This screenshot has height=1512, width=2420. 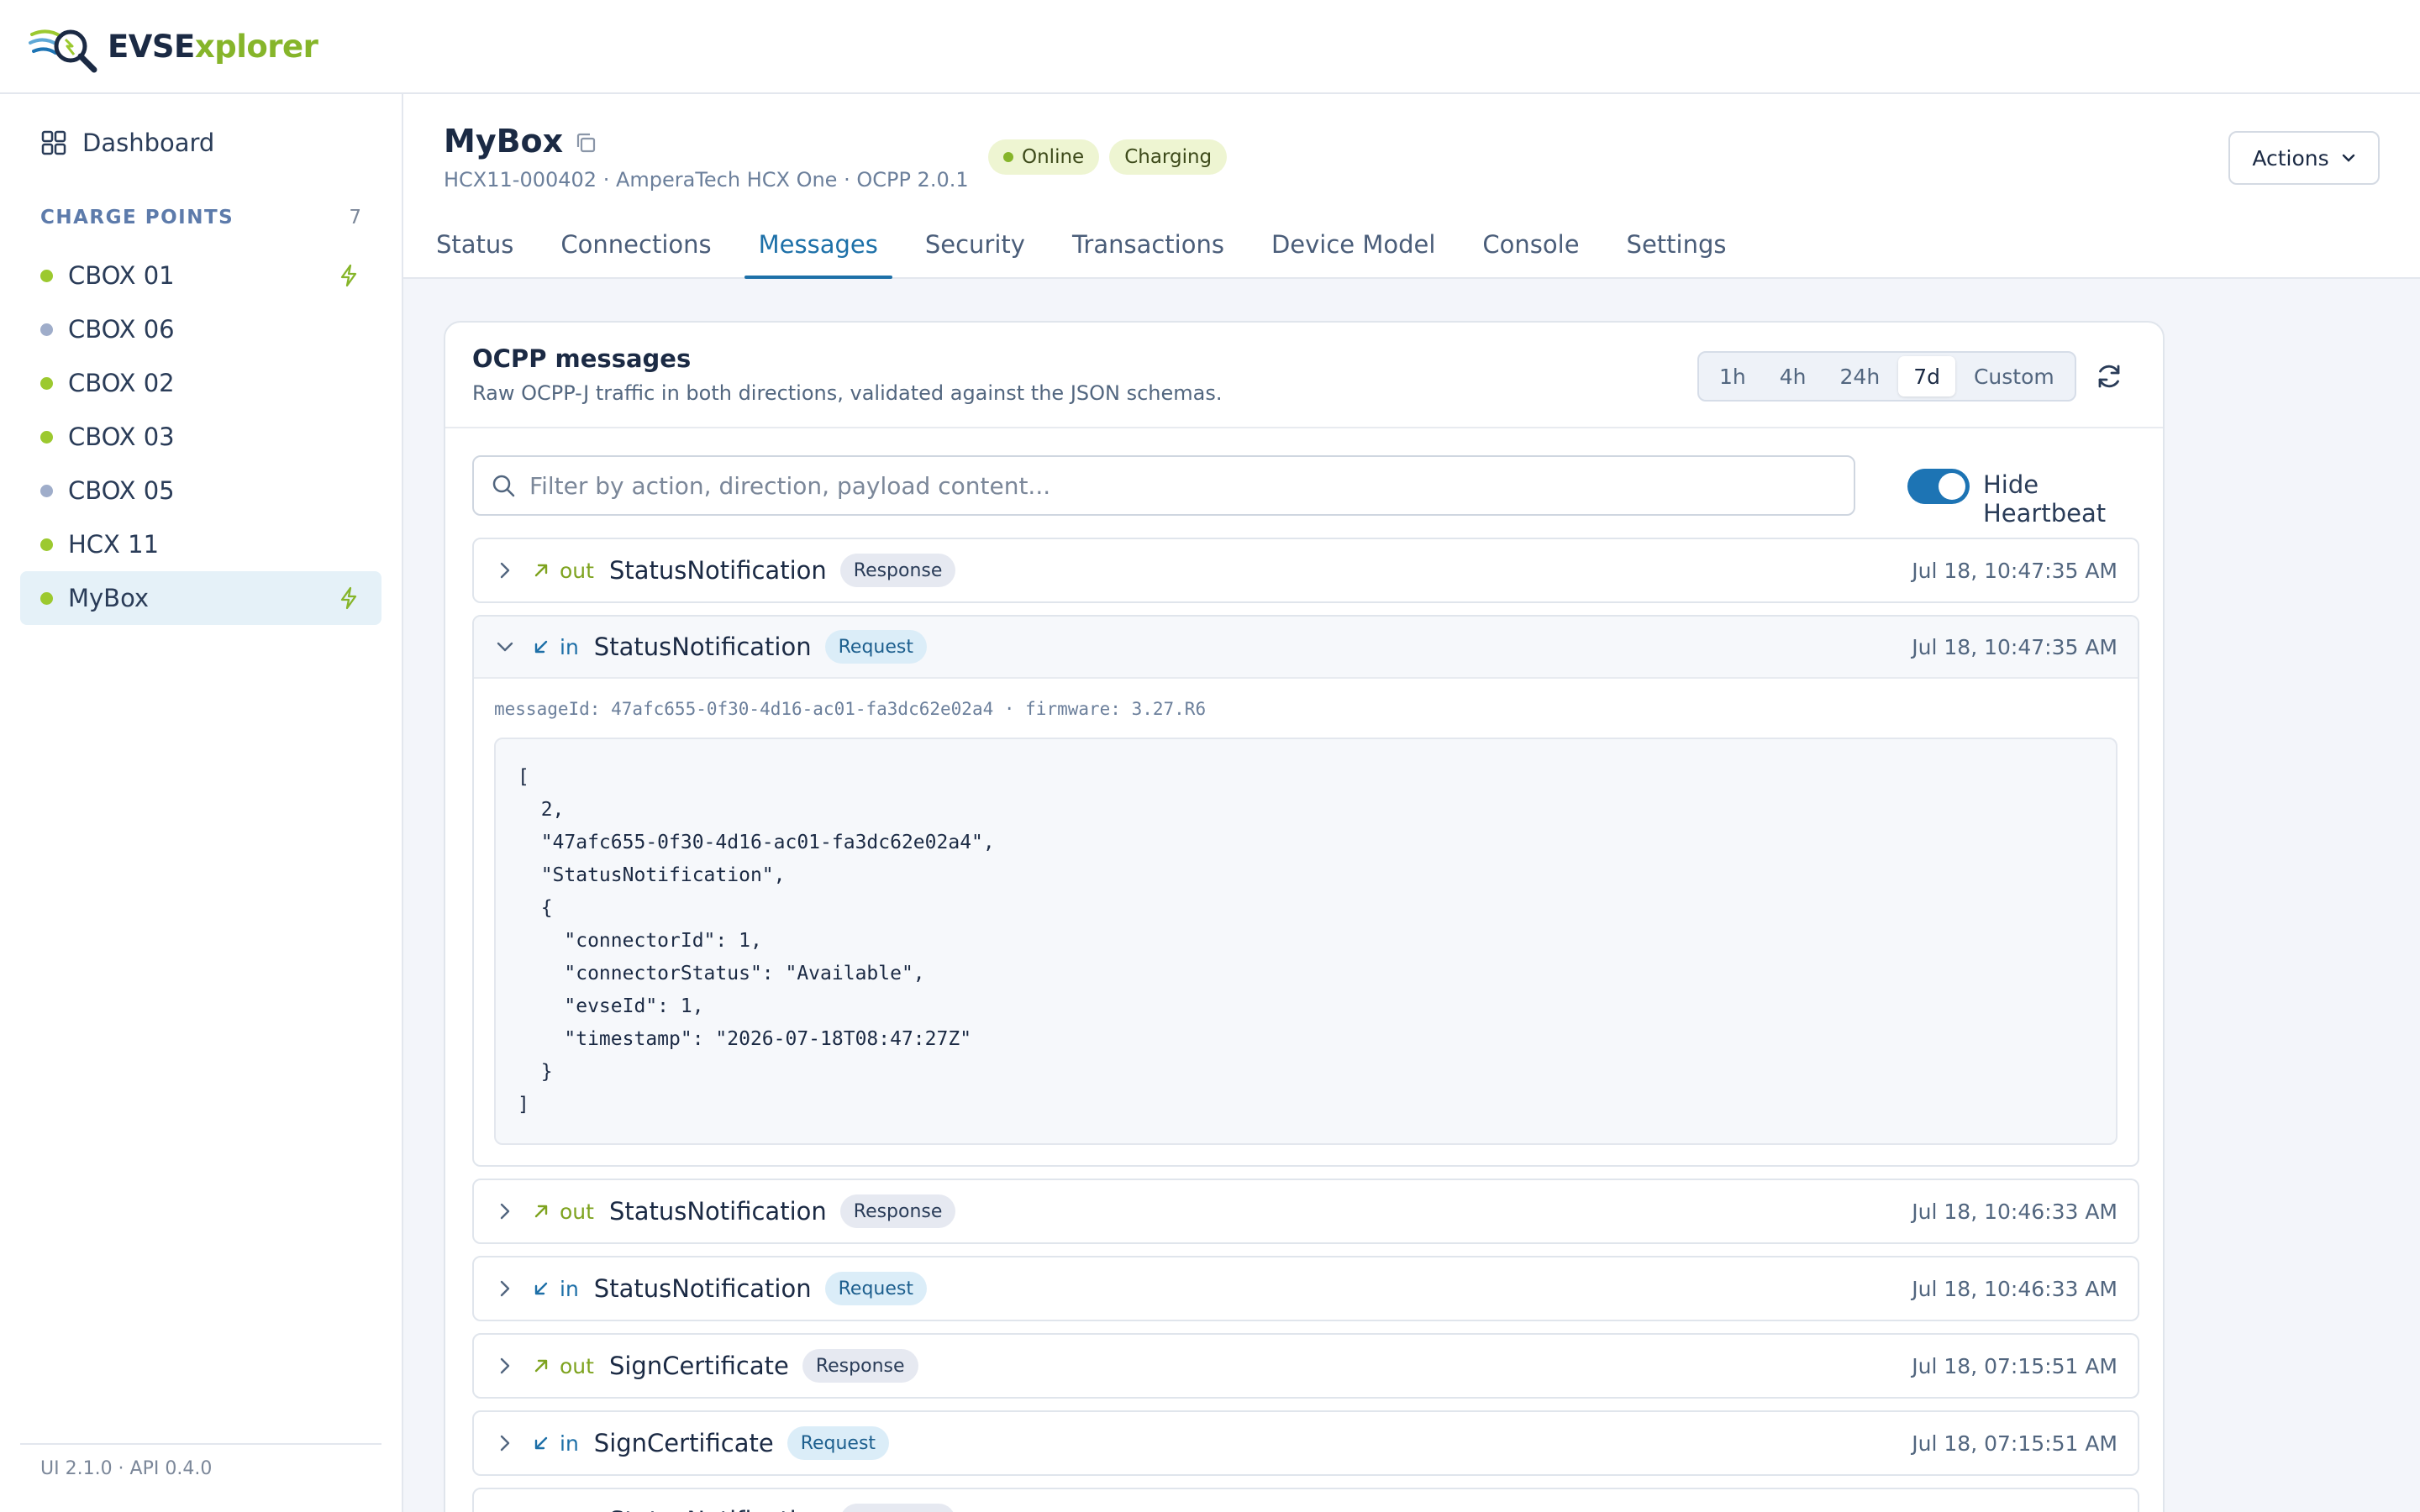 What do you see at coordinates (66, 46) in the screenshot?
I see `logo-icon` at bounding box center [66, 46].